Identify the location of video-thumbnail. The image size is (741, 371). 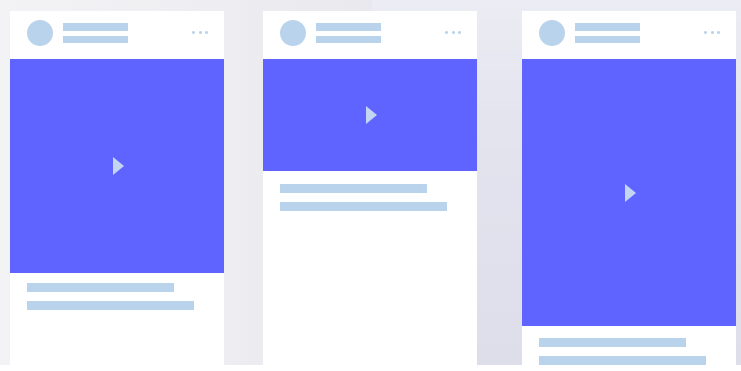
(370, 115).